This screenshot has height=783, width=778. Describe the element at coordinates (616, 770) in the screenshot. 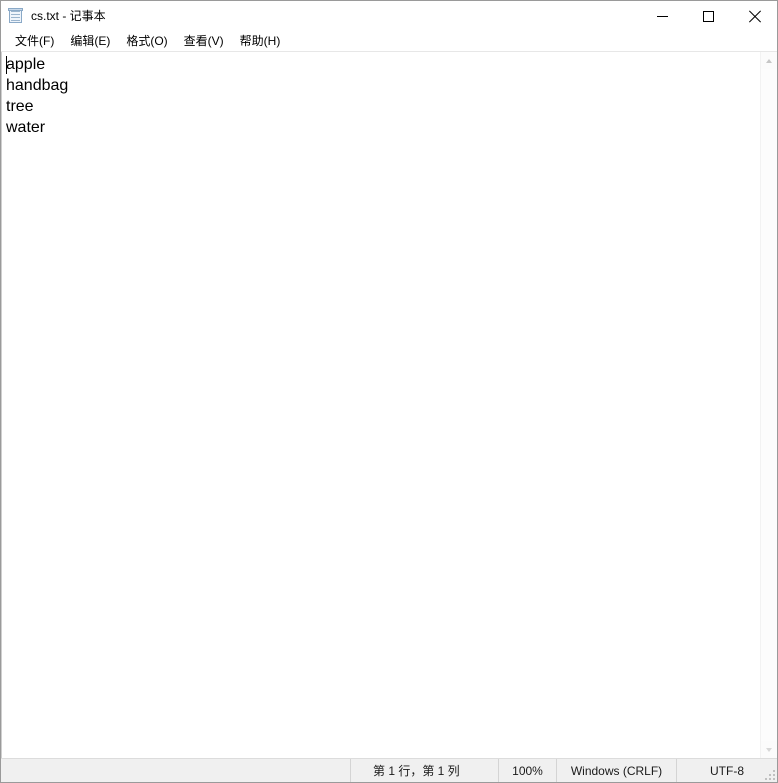

I see `status-line-ending: Windows (CRLF)` at that location.